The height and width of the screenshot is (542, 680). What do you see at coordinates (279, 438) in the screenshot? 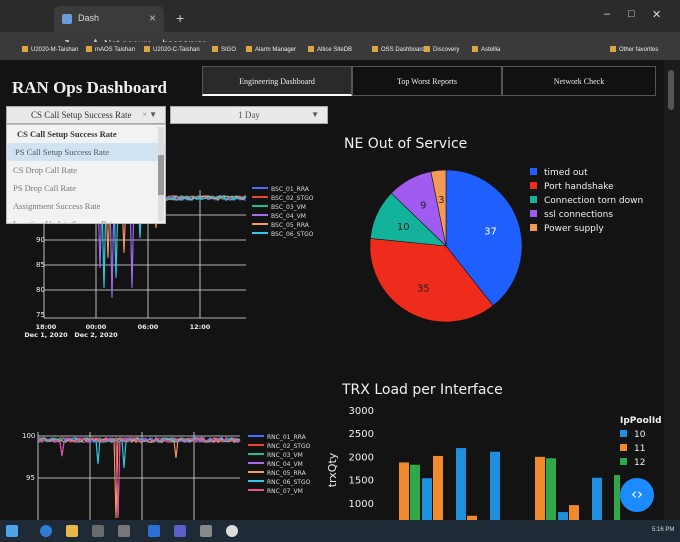
I see `legend-item: RNC_01_RRA` at bounding box center [279, 438].